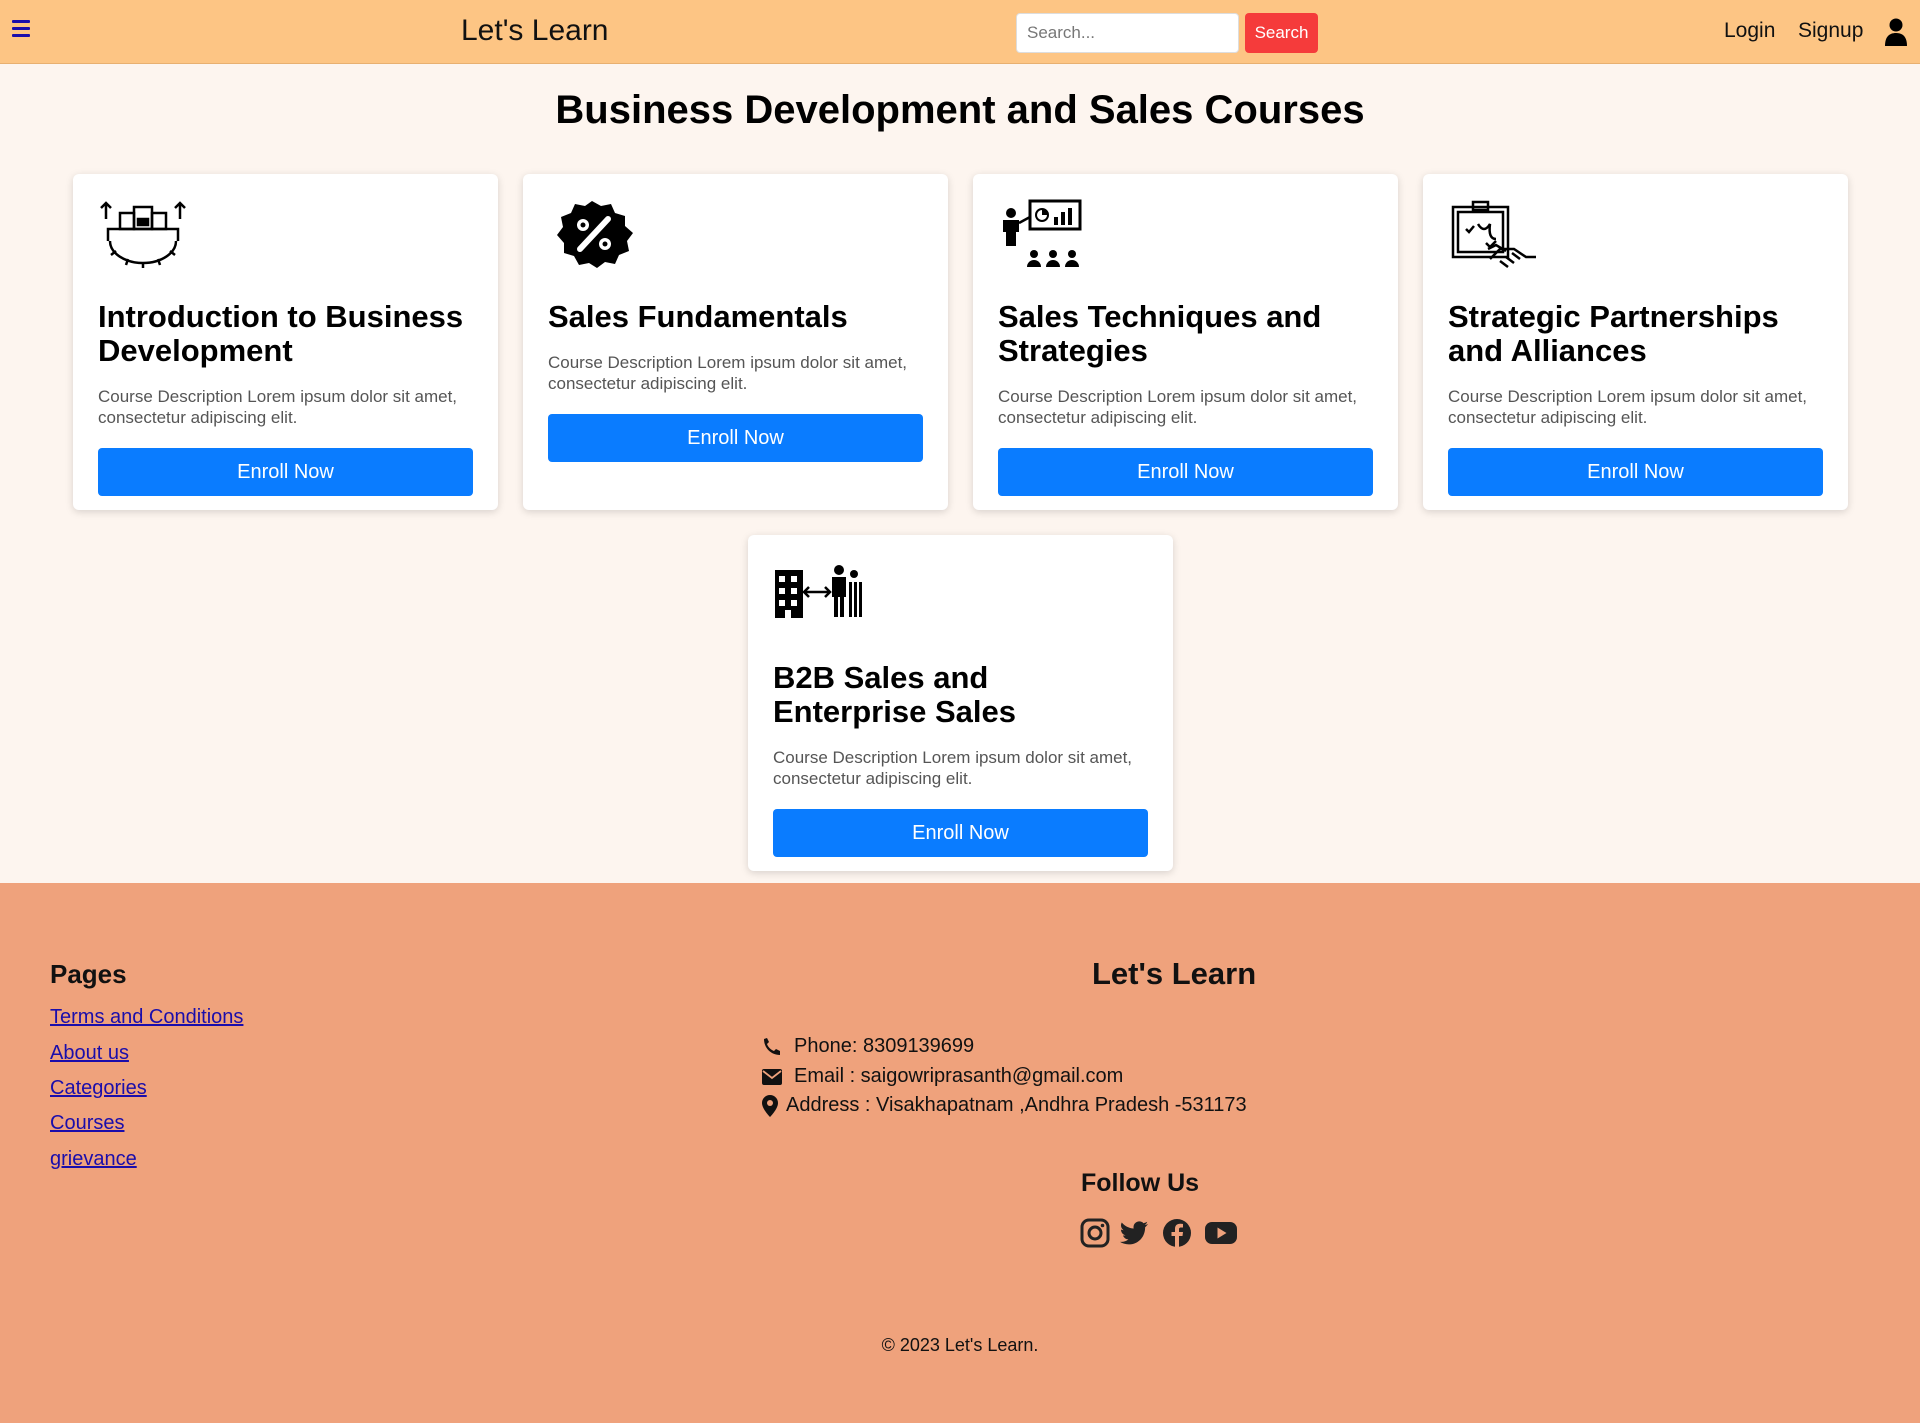 This screenshot has height=1423, width=1920. What do you see at coordinates (960, 1345) in the screenshot?
I see `copyright: © 2023 Let's Learn.` at bounding box center [960, 1345].